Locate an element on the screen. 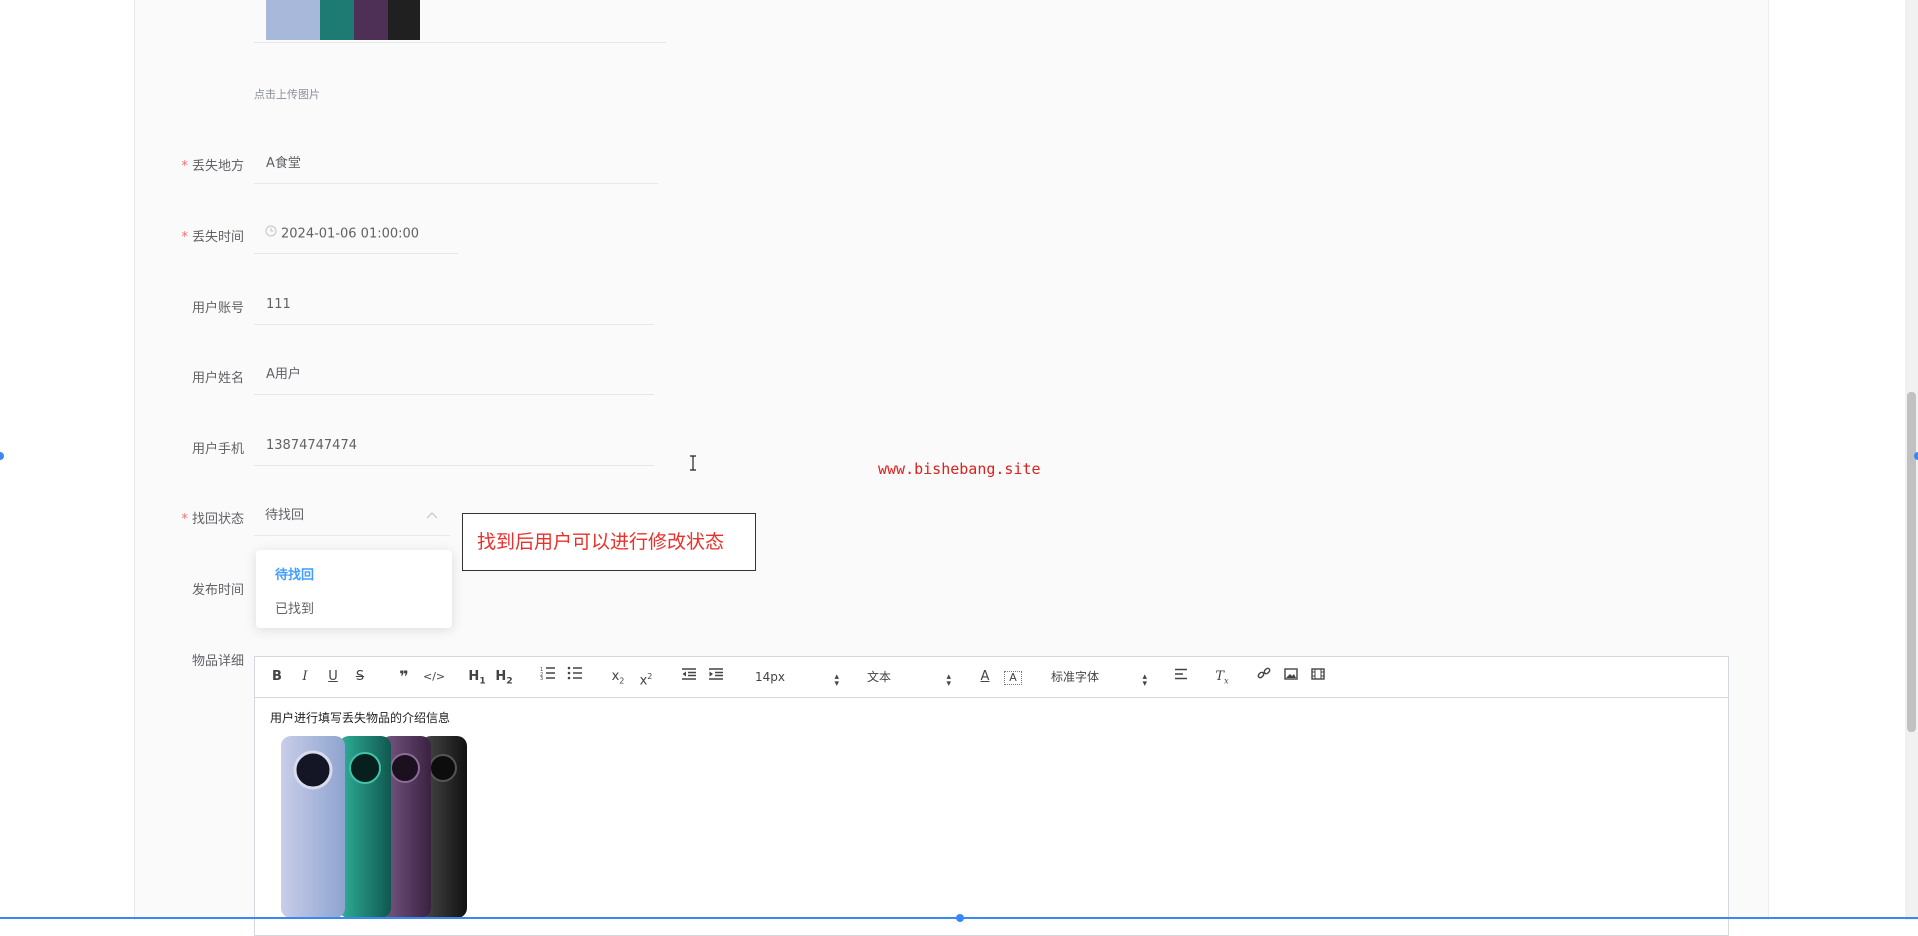 This screenshot has height=936, width=1918. status-option-found: 已找到 is located at coordinates (294, 607).